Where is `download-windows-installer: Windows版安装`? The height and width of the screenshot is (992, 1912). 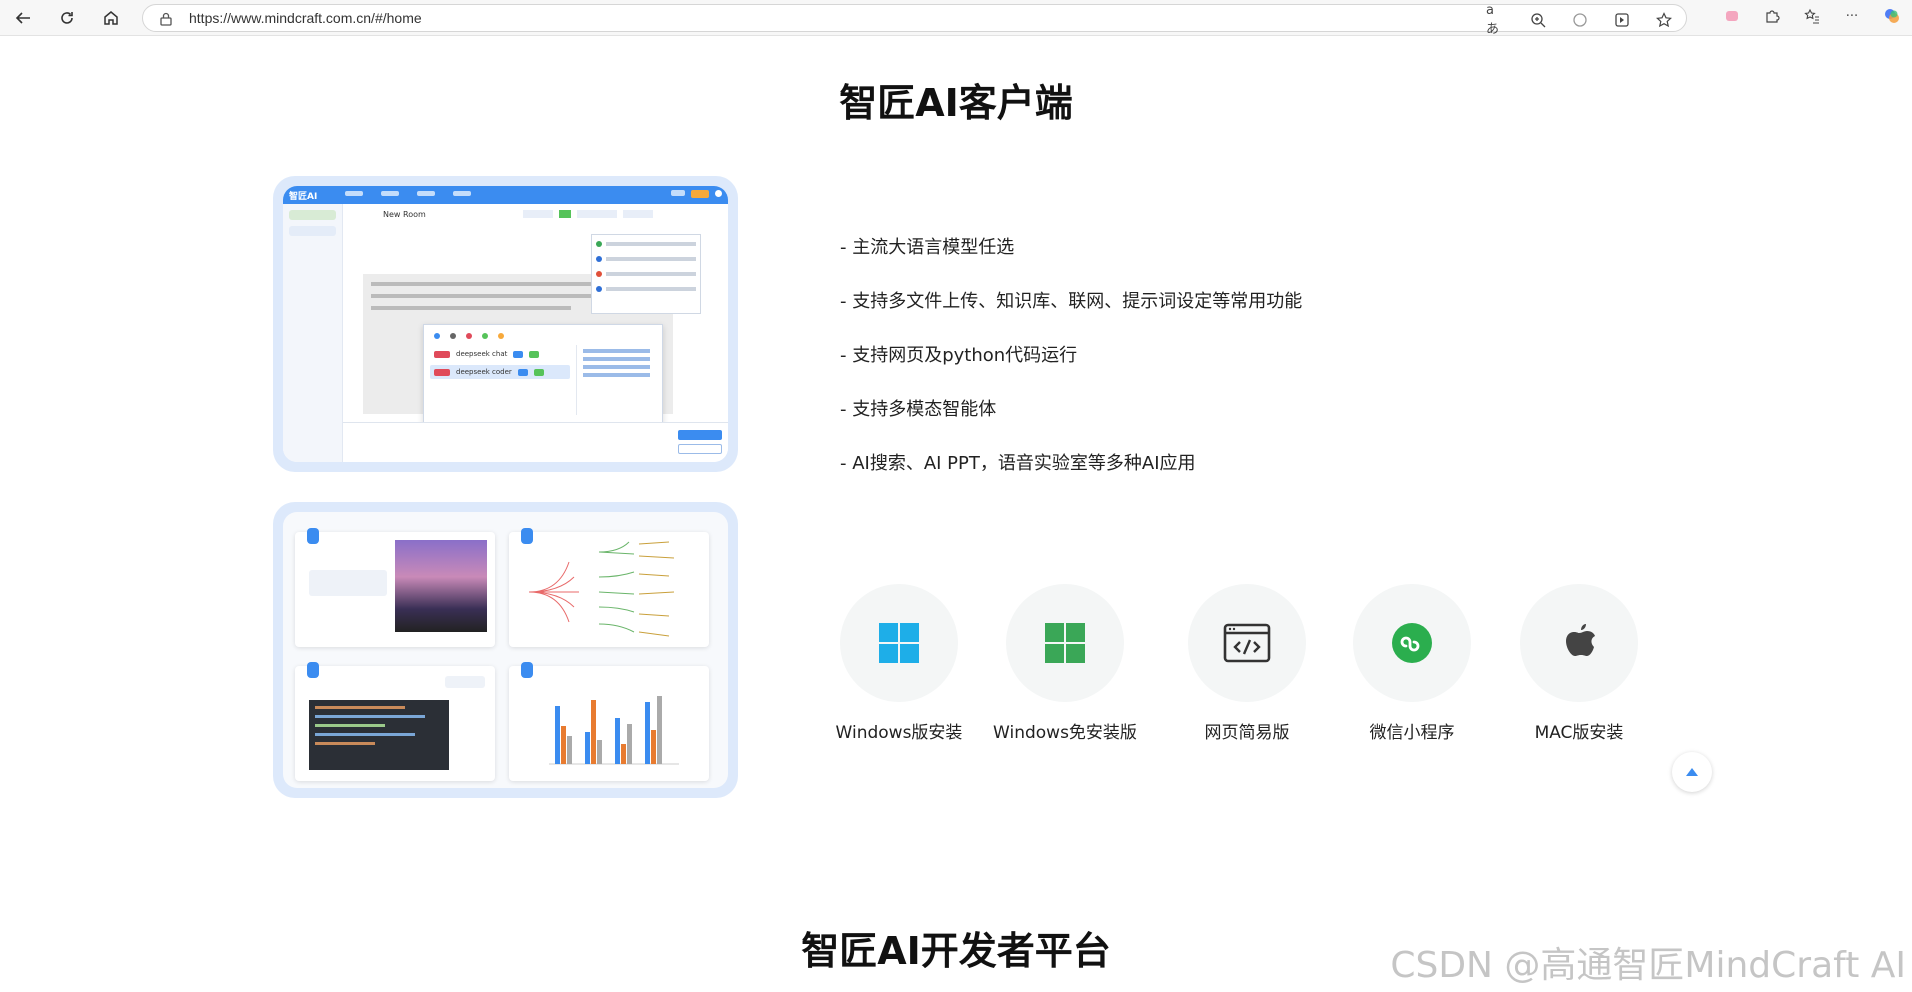 download-windows-installer: Windows版安装 is located at coordinates (899, 663).